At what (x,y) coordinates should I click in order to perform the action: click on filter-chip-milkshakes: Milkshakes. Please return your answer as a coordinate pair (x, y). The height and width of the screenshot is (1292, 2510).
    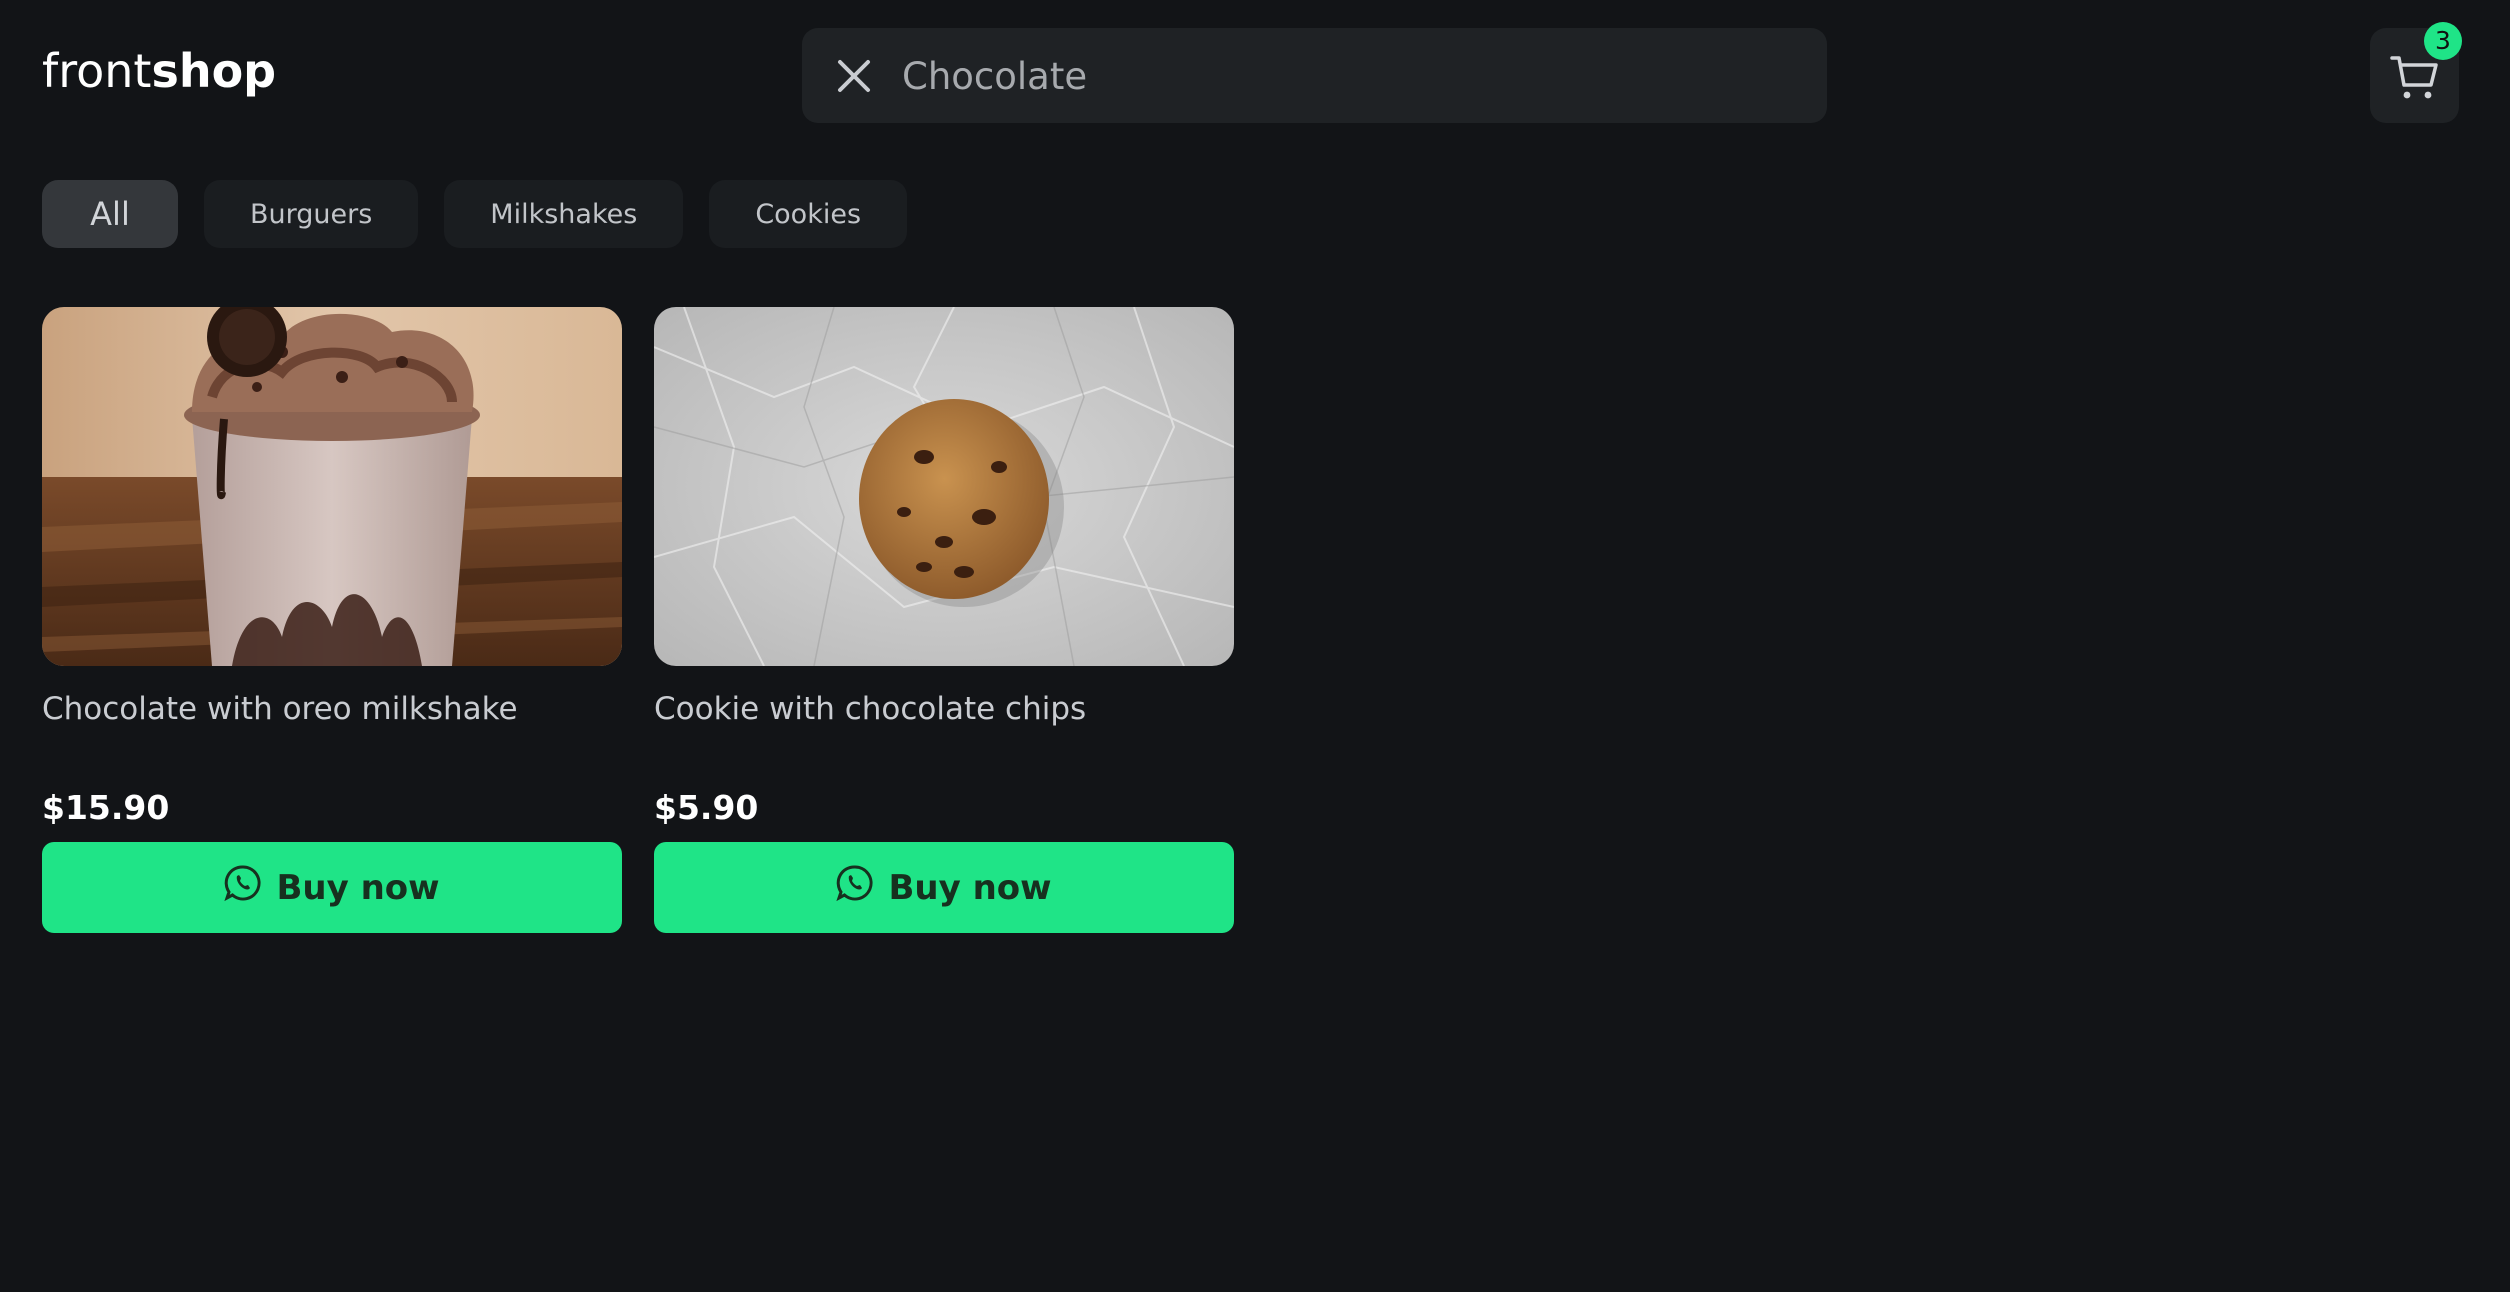
    Looking at the image, I should click on (564, 214).